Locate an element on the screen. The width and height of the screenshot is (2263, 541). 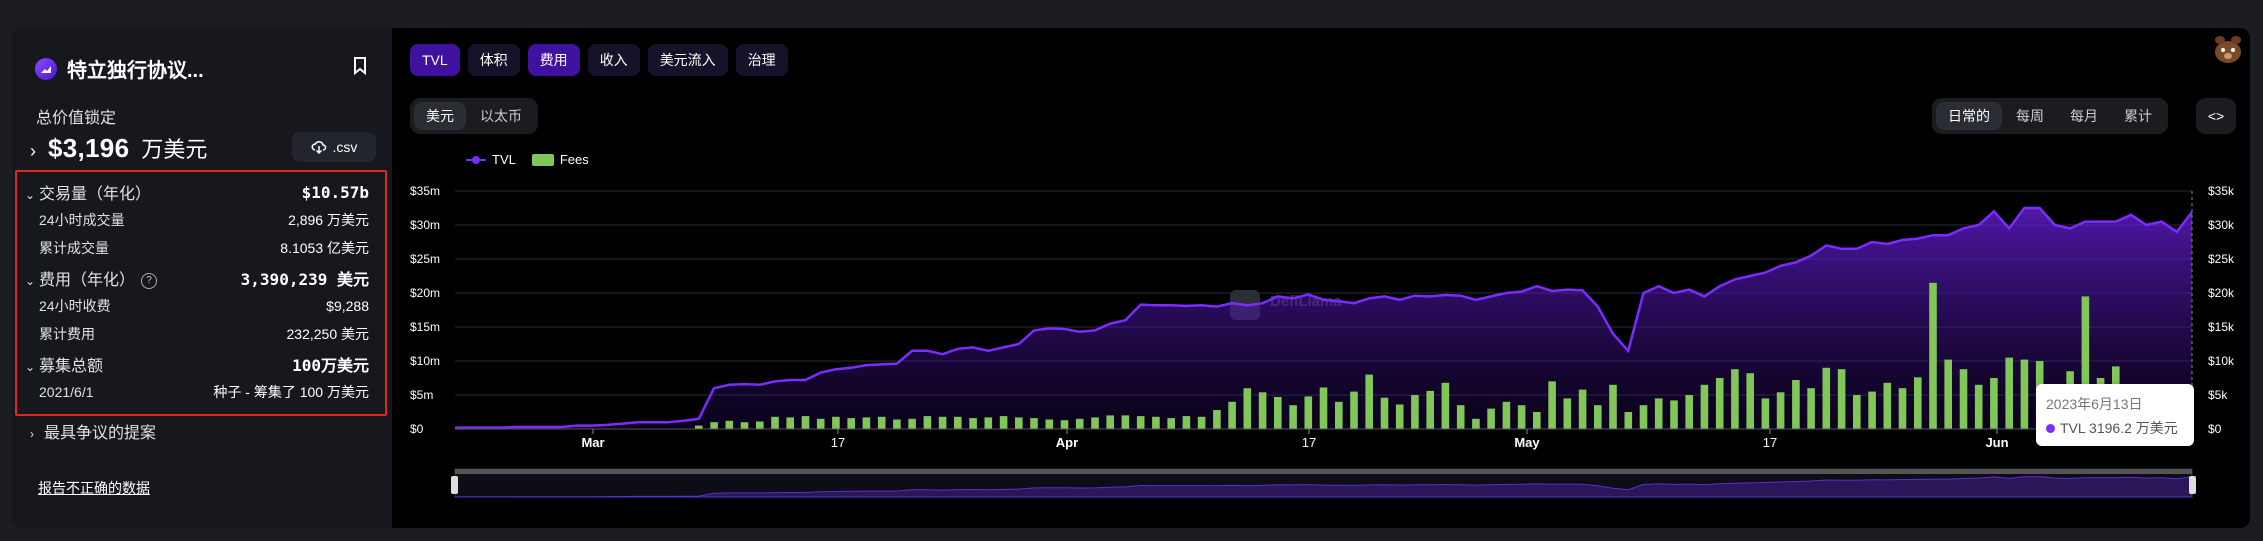
tvl-summary: › $3,196 万美元 is located at coordinates (118, 148).